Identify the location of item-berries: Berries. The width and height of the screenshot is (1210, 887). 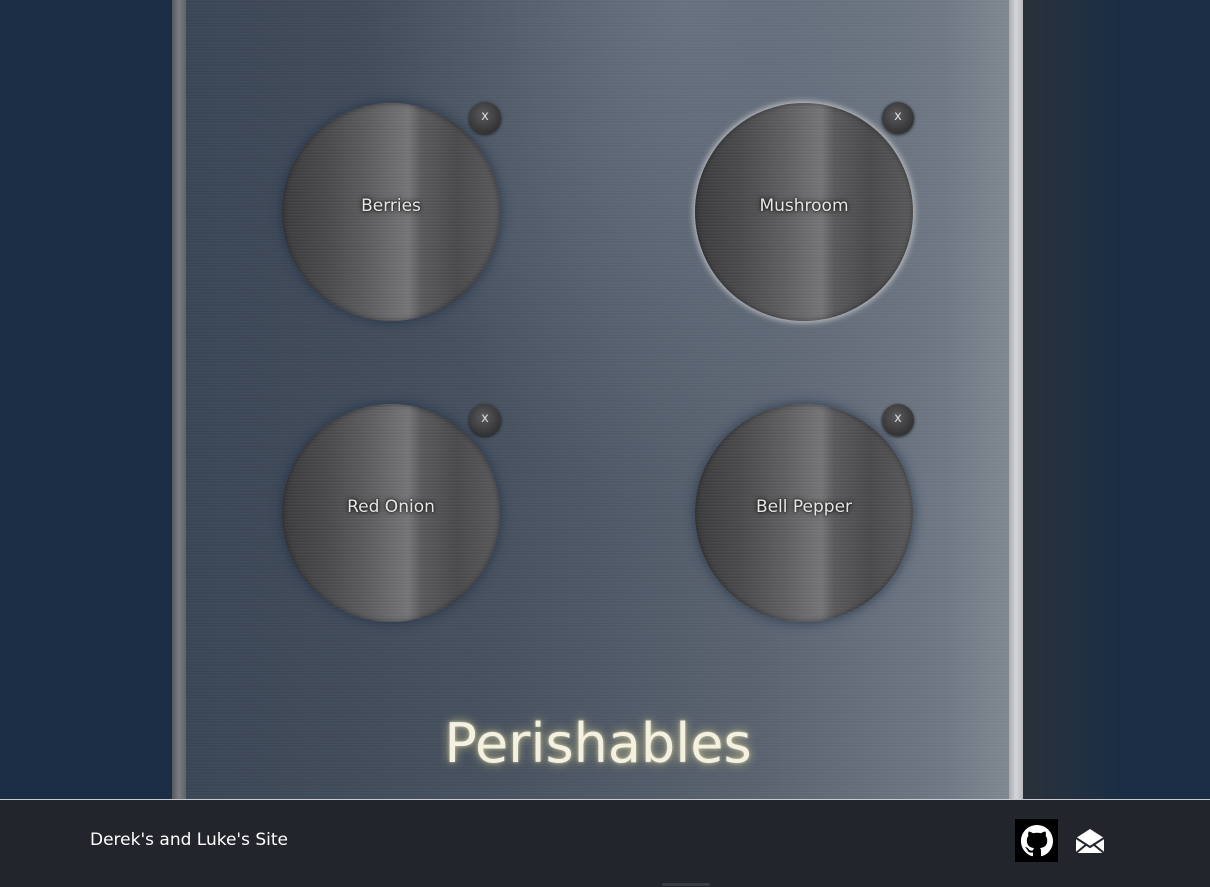
(391, 212).